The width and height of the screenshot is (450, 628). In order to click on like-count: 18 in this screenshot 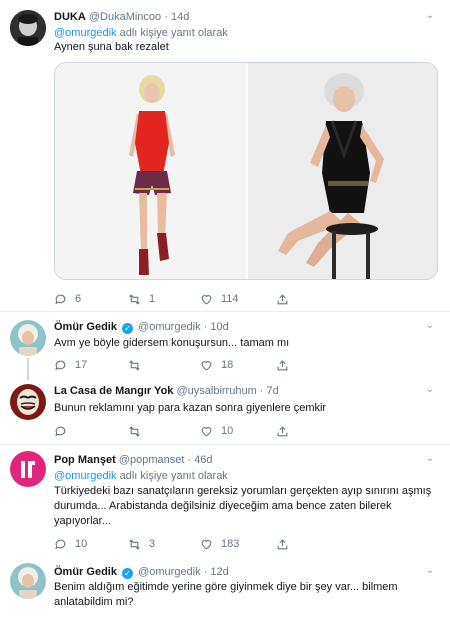, I will do `click(227, 365)`.